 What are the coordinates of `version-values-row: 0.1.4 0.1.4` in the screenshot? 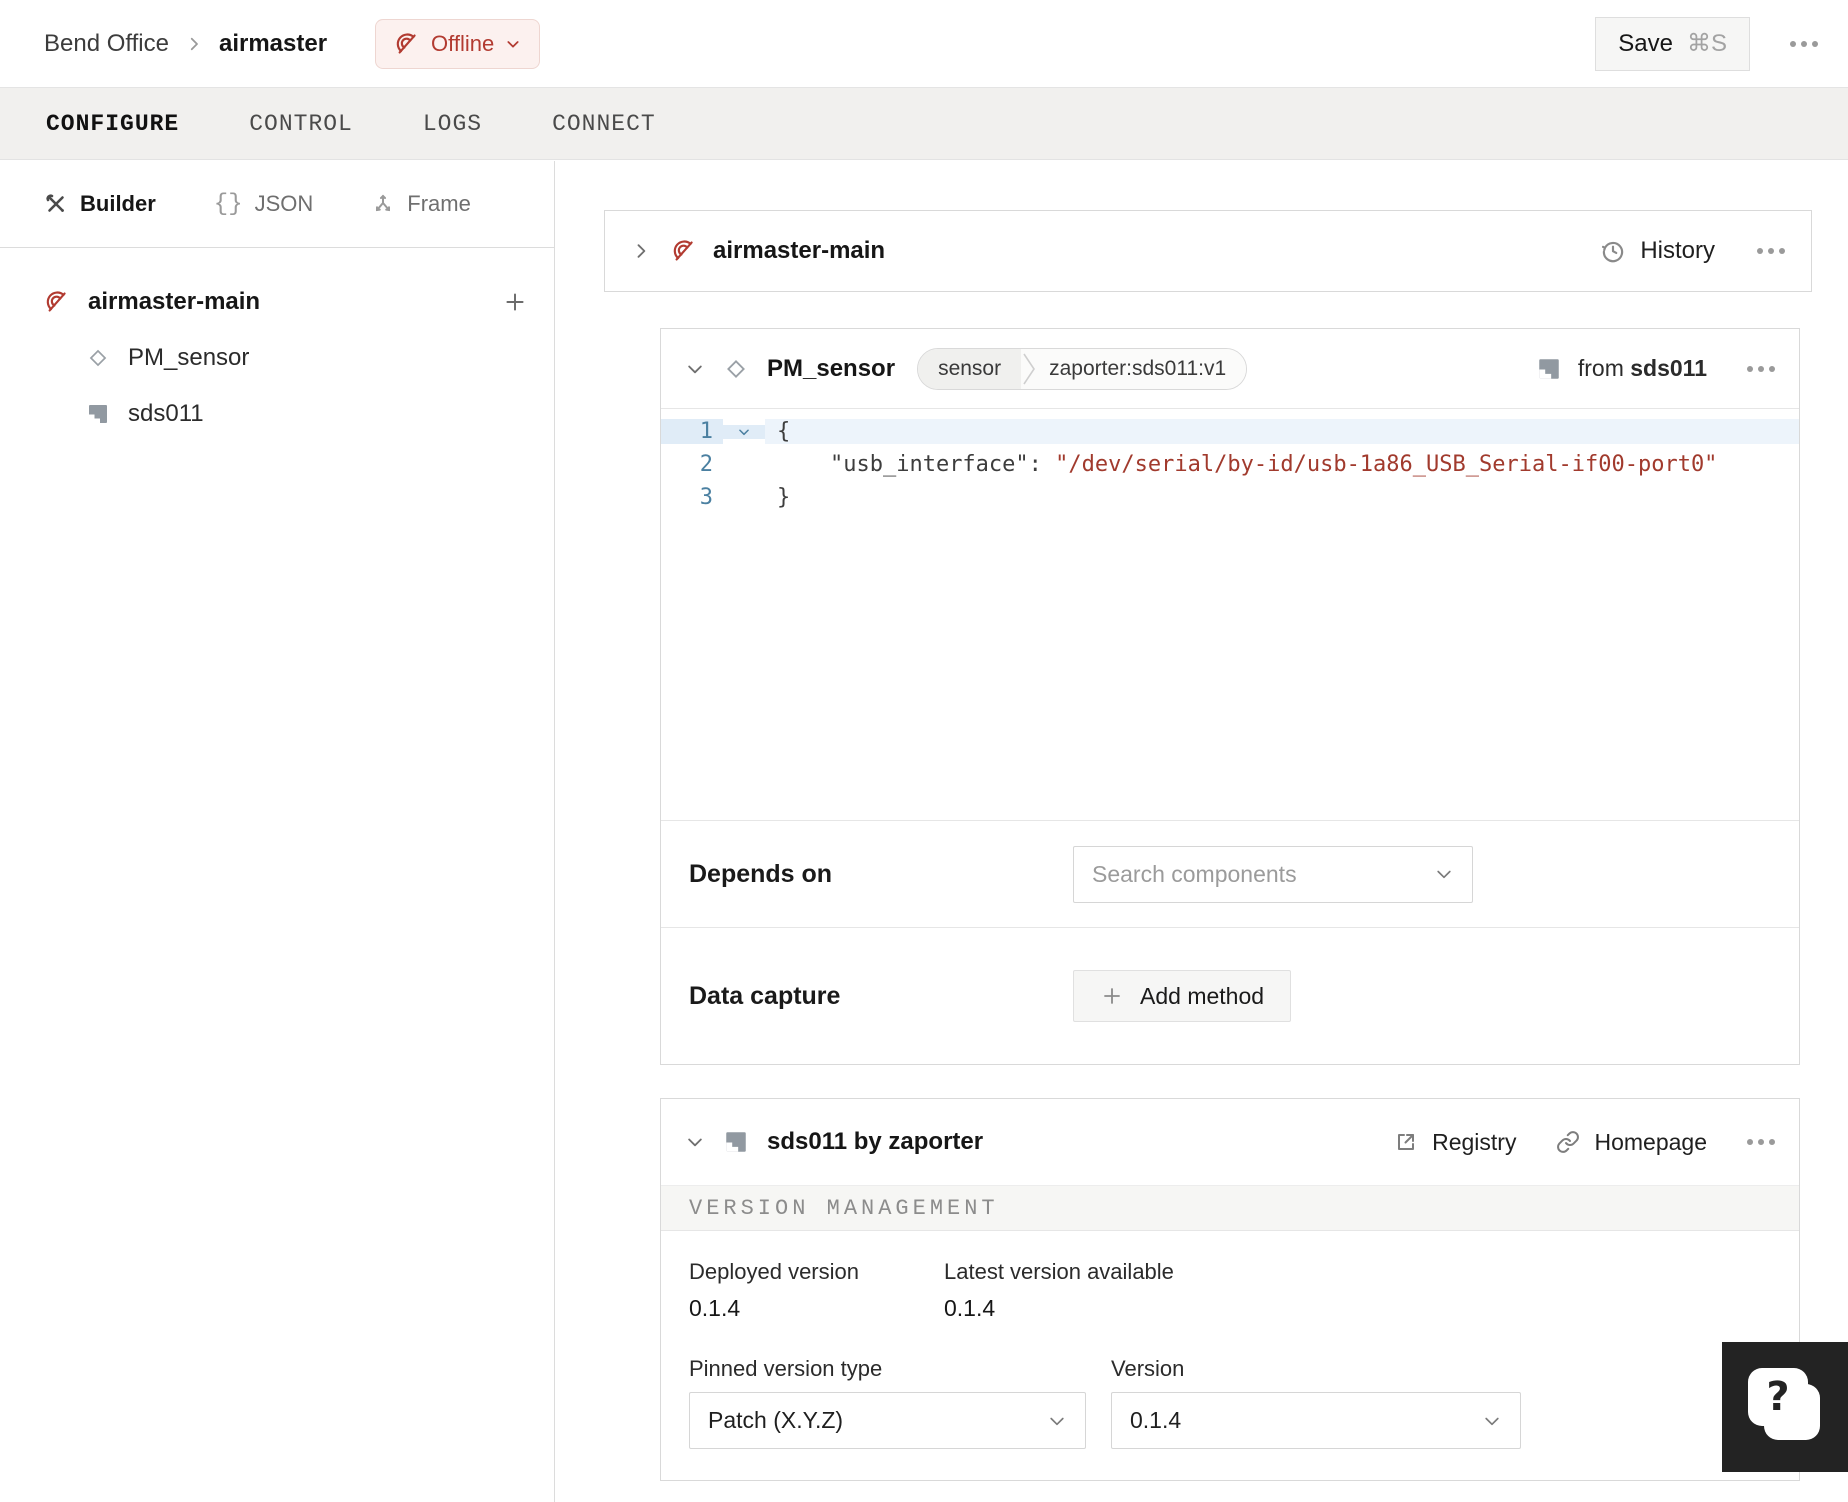 It's located at (1230, 1308).